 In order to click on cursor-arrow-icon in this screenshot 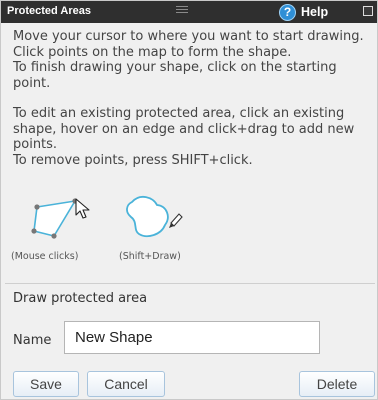, I will do `click(82, 208)`.